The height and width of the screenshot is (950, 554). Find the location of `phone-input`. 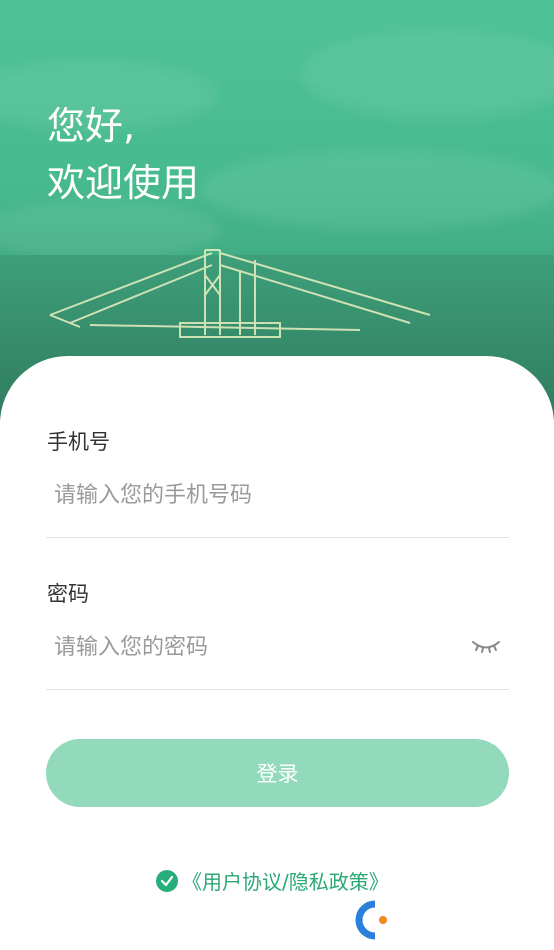

phone-input is located at coordinates (254, 495).